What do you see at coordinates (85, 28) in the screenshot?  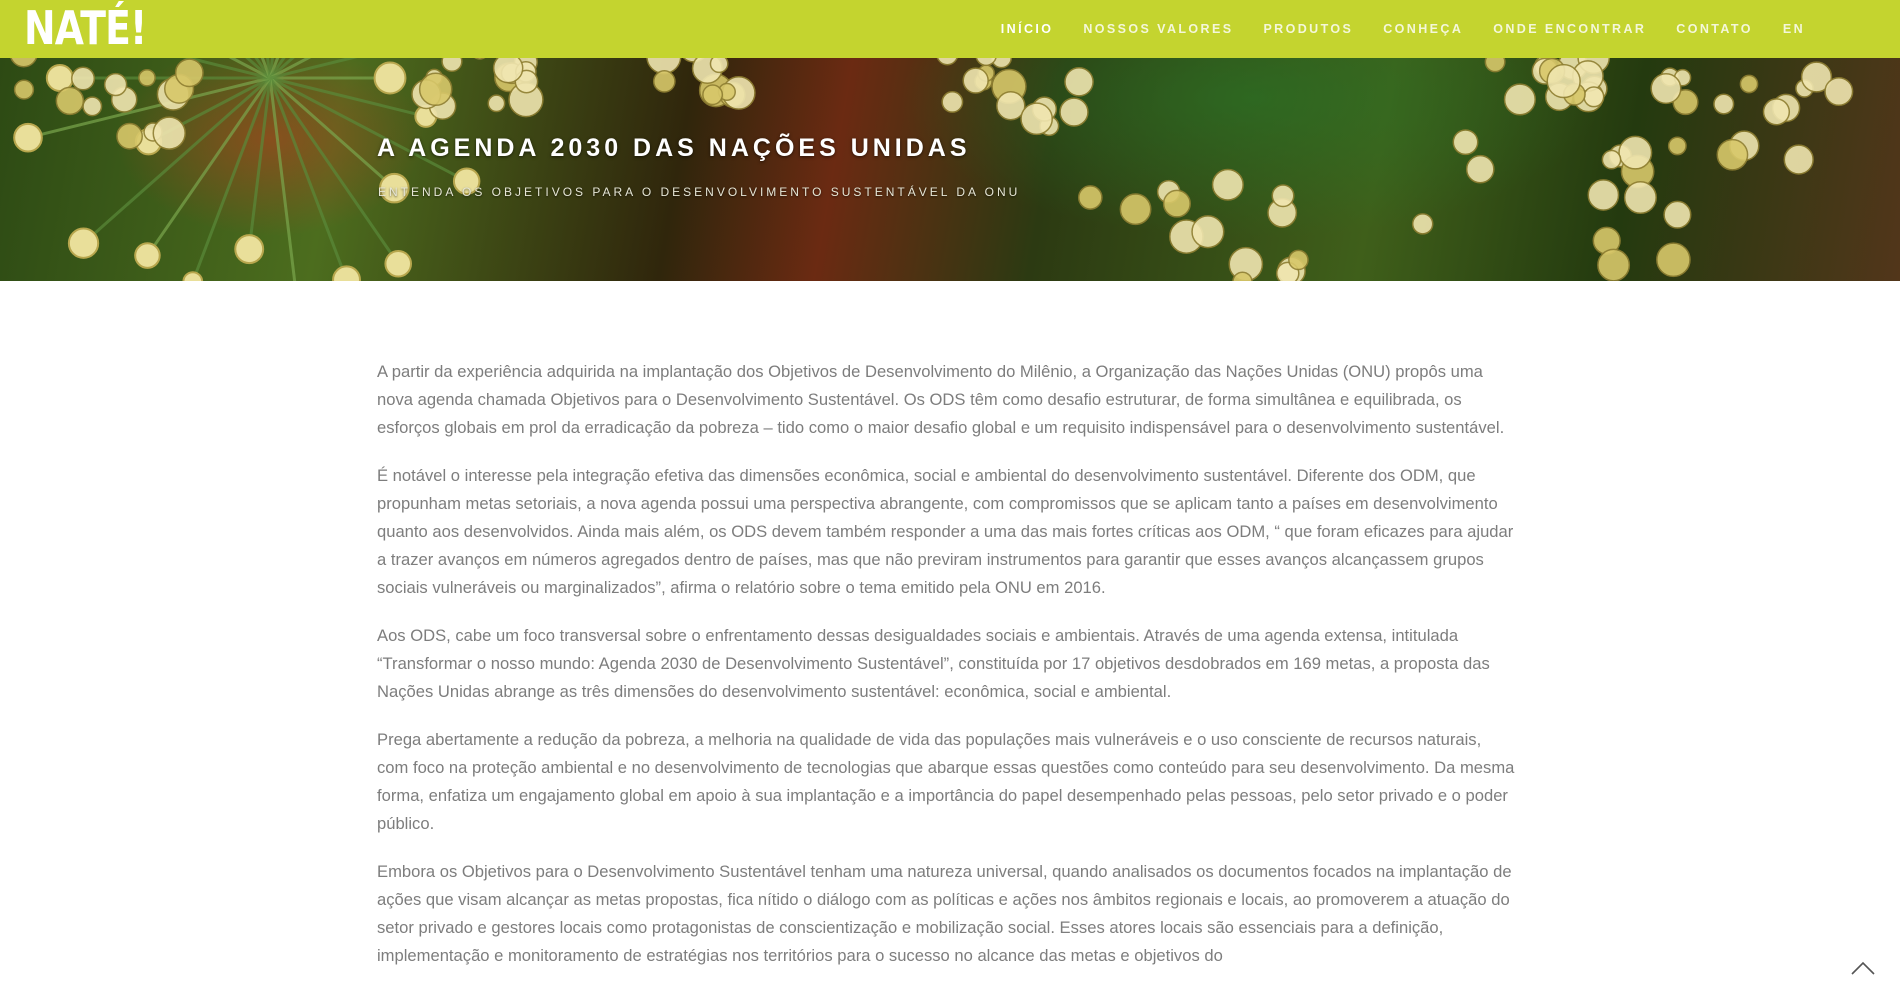 I see `site-logo: NATÉ!` at bounding box center [85, 28].